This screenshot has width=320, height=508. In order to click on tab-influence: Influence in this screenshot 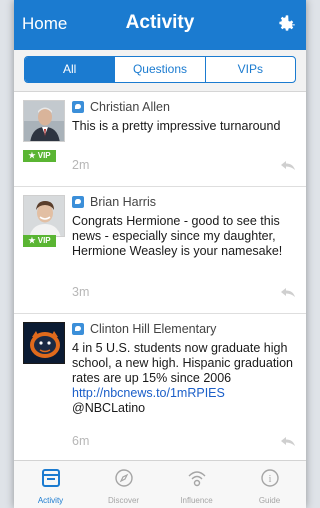, I will do `click(196, 484)`.